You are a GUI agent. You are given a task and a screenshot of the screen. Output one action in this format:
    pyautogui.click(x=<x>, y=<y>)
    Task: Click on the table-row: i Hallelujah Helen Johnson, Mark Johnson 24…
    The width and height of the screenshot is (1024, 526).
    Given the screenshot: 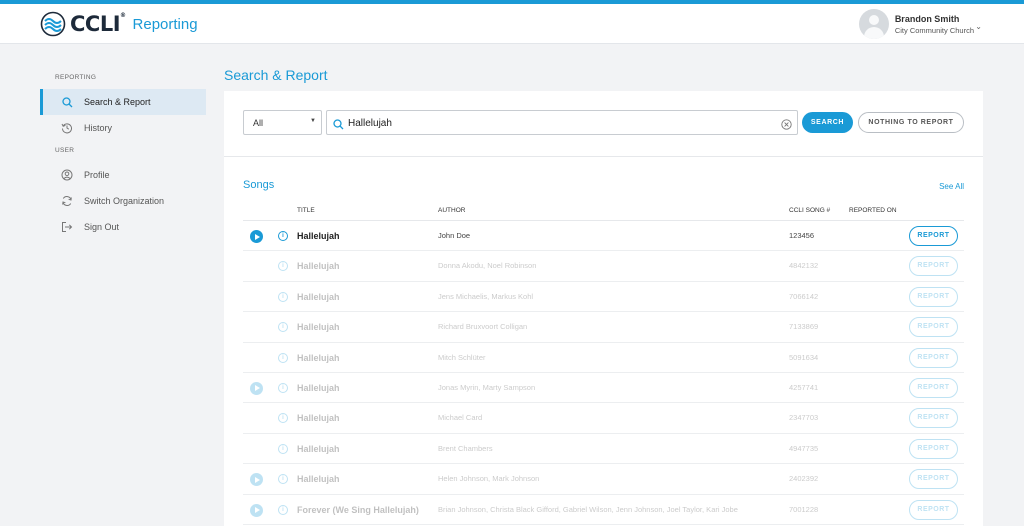 What is the action you would take?
    pyautogui.click(x=603, y=479)
    